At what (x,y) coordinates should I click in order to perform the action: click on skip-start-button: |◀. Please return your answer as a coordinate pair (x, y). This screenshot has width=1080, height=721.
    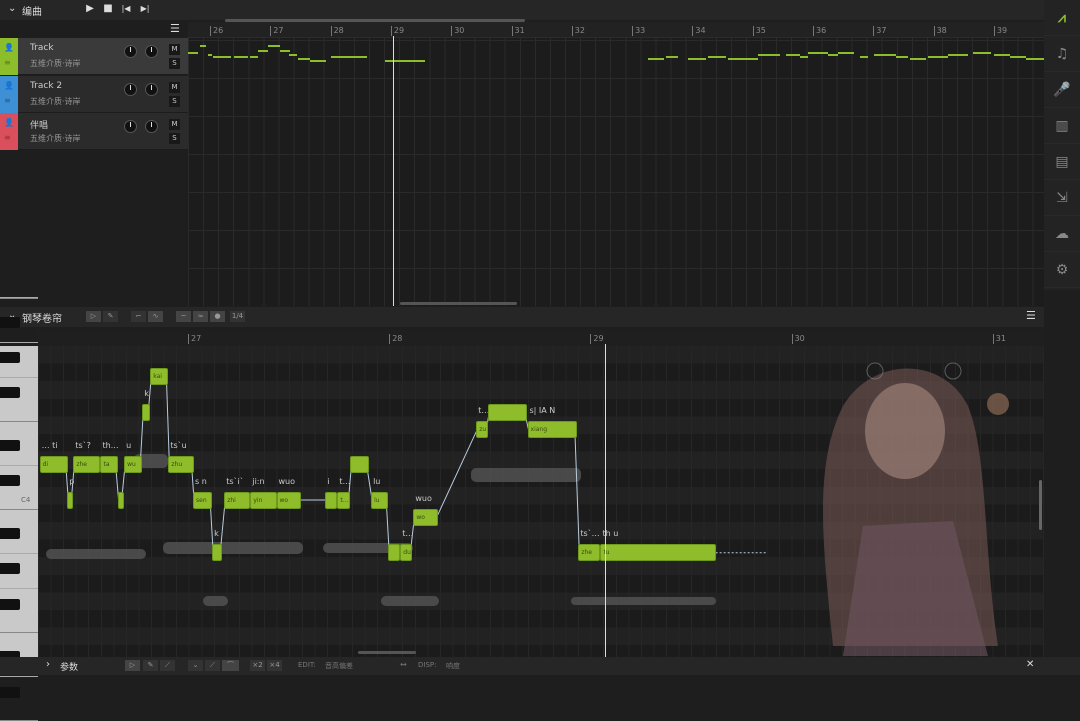
    Looking at the image, I should click on (126, 9).